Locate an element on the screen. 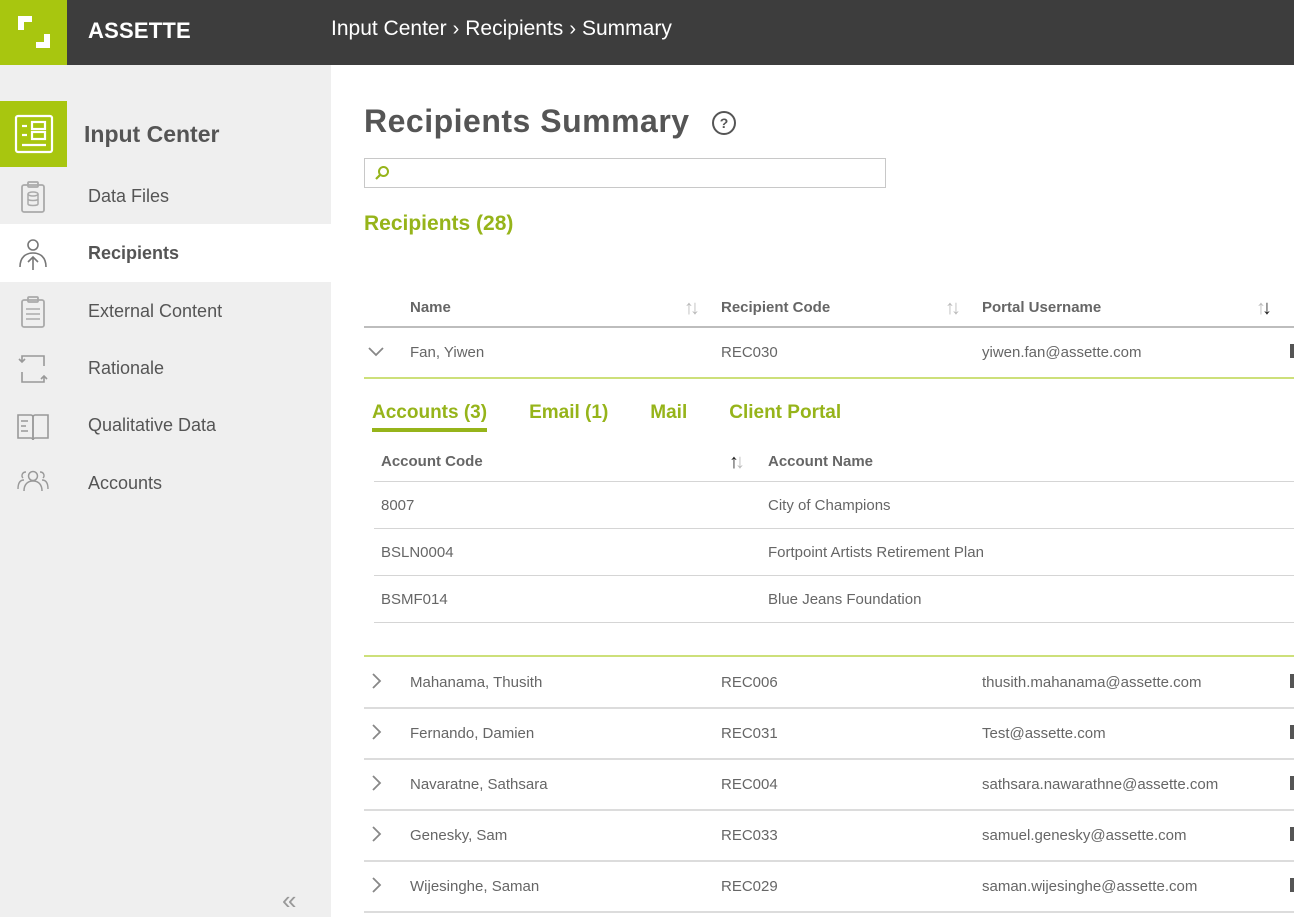  chevron-down-icon is located at coordinates (376, 351).